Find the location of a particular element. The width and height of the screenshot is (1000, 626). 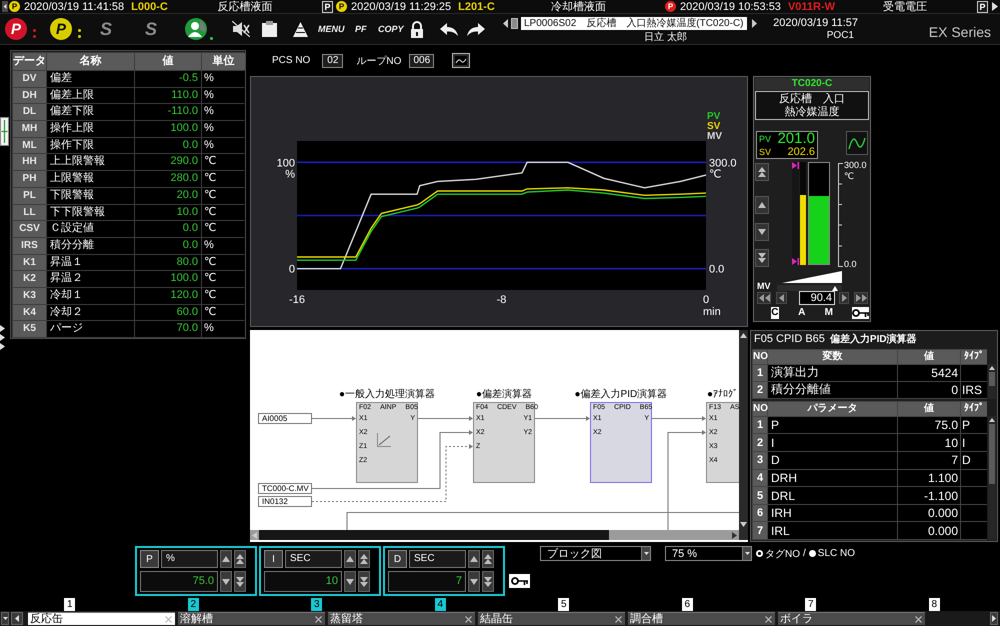

tab: 調合槽 is located at coordinates (701, 618).